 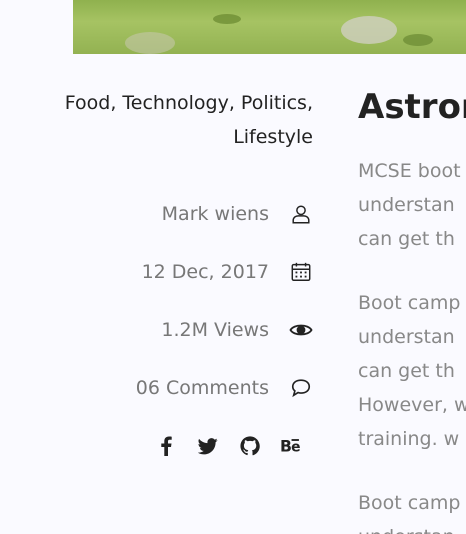 I want to click on categories: Food, Technology, Politics, Lifestyle, so click(x=183, y=120).